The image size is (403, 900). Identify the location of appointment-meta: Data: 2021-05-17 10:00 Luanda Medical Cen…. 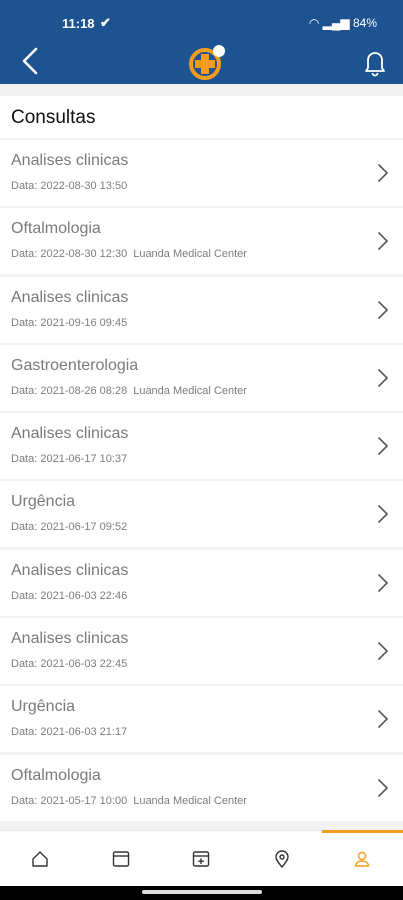
(129, 801).